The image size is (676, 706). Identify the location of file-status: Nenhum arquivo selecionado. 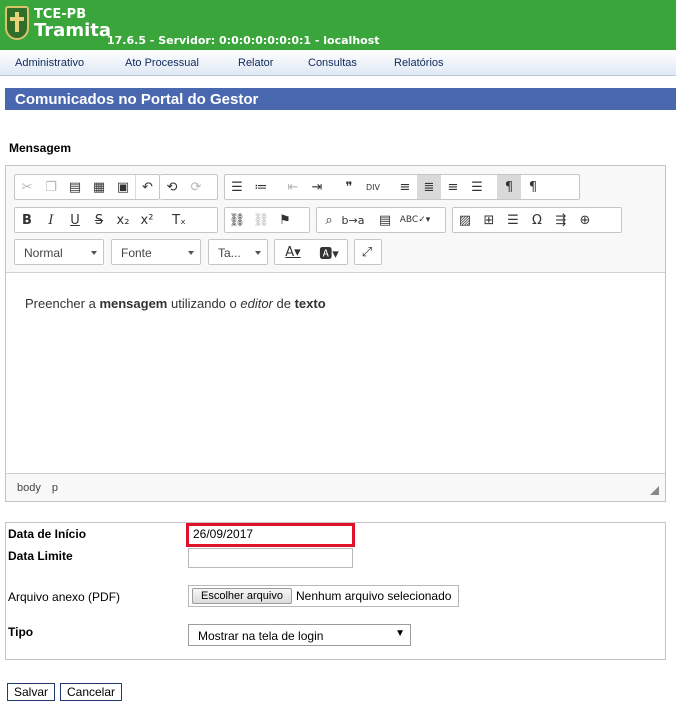
(374, 596).